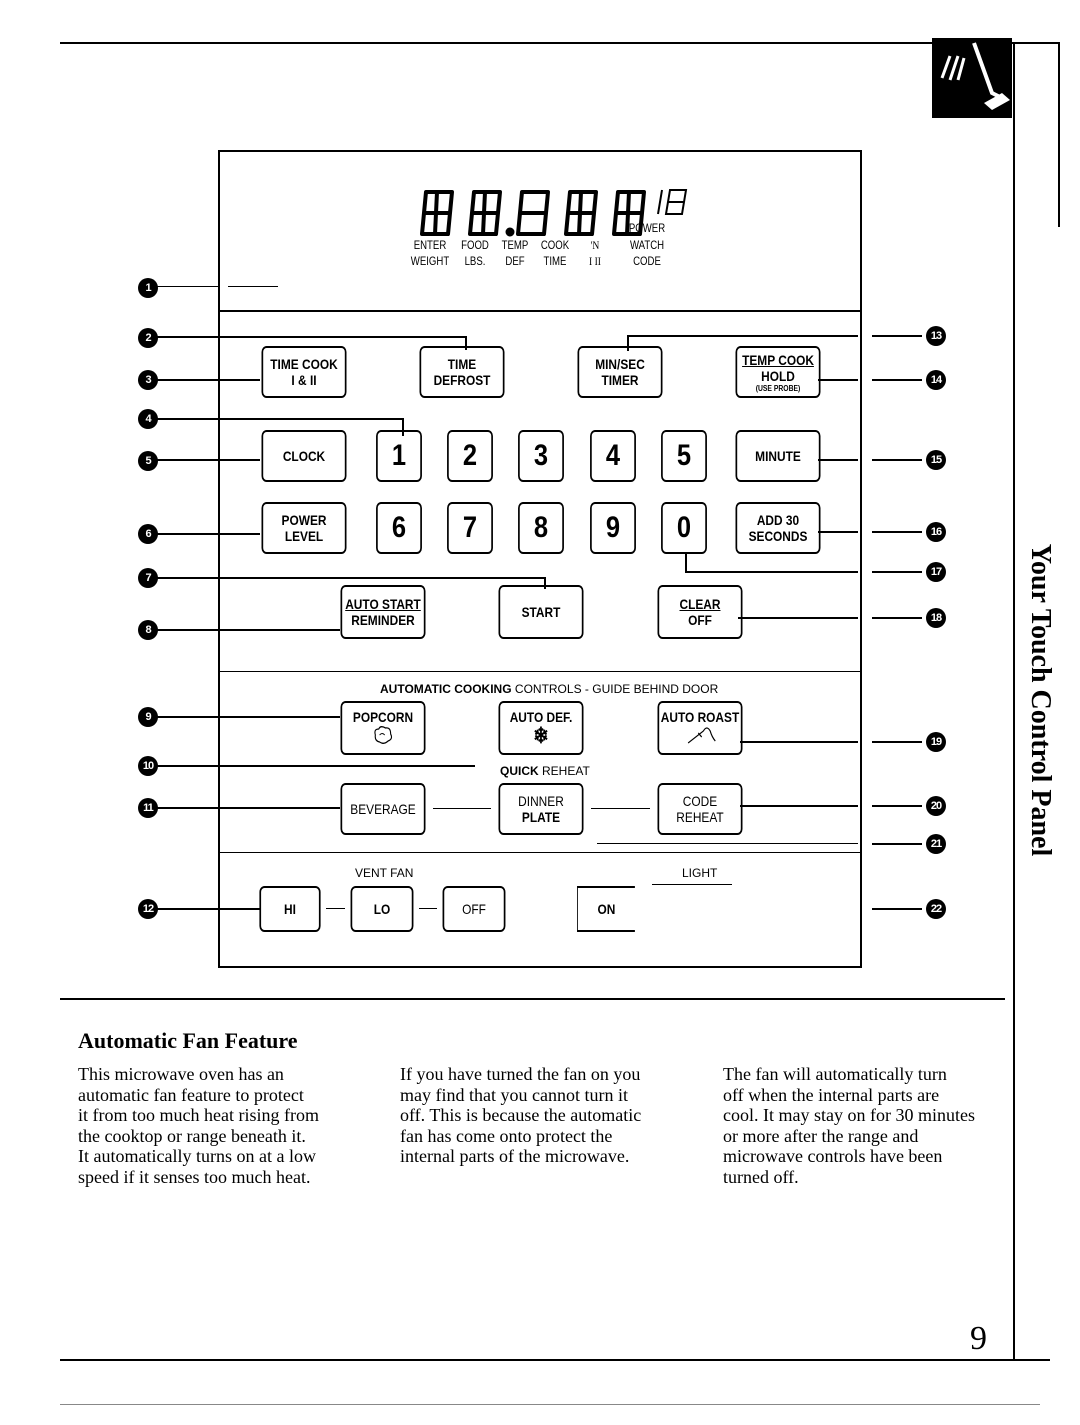 This screenshot has width=1080, height=1425. I want to click on callout-5: 5, so click(148, 461).